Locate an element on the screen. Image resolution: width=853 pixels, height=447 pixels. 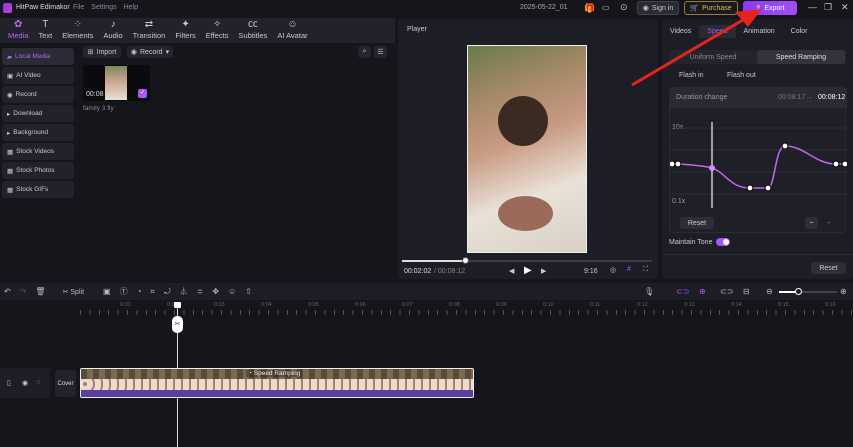
video-preview is located at coordinates (527, 149).